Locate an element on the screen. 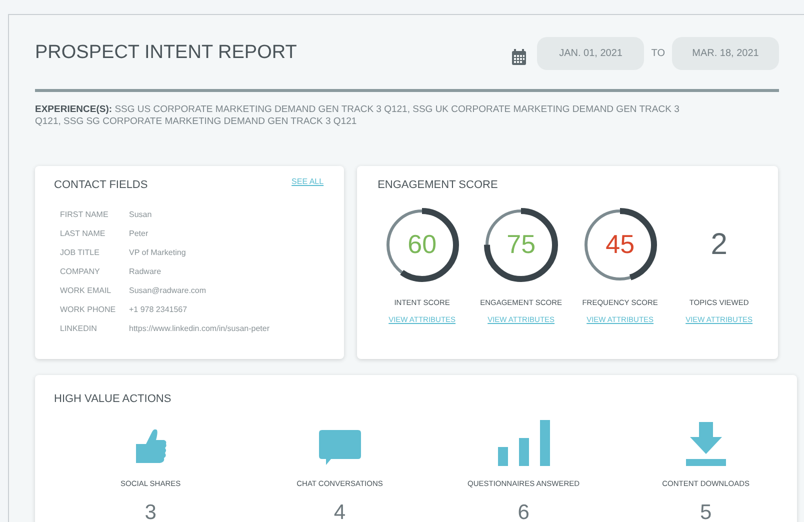  report-title: PROSPECT INTENT REPORT is located at coordinates (166, 52).